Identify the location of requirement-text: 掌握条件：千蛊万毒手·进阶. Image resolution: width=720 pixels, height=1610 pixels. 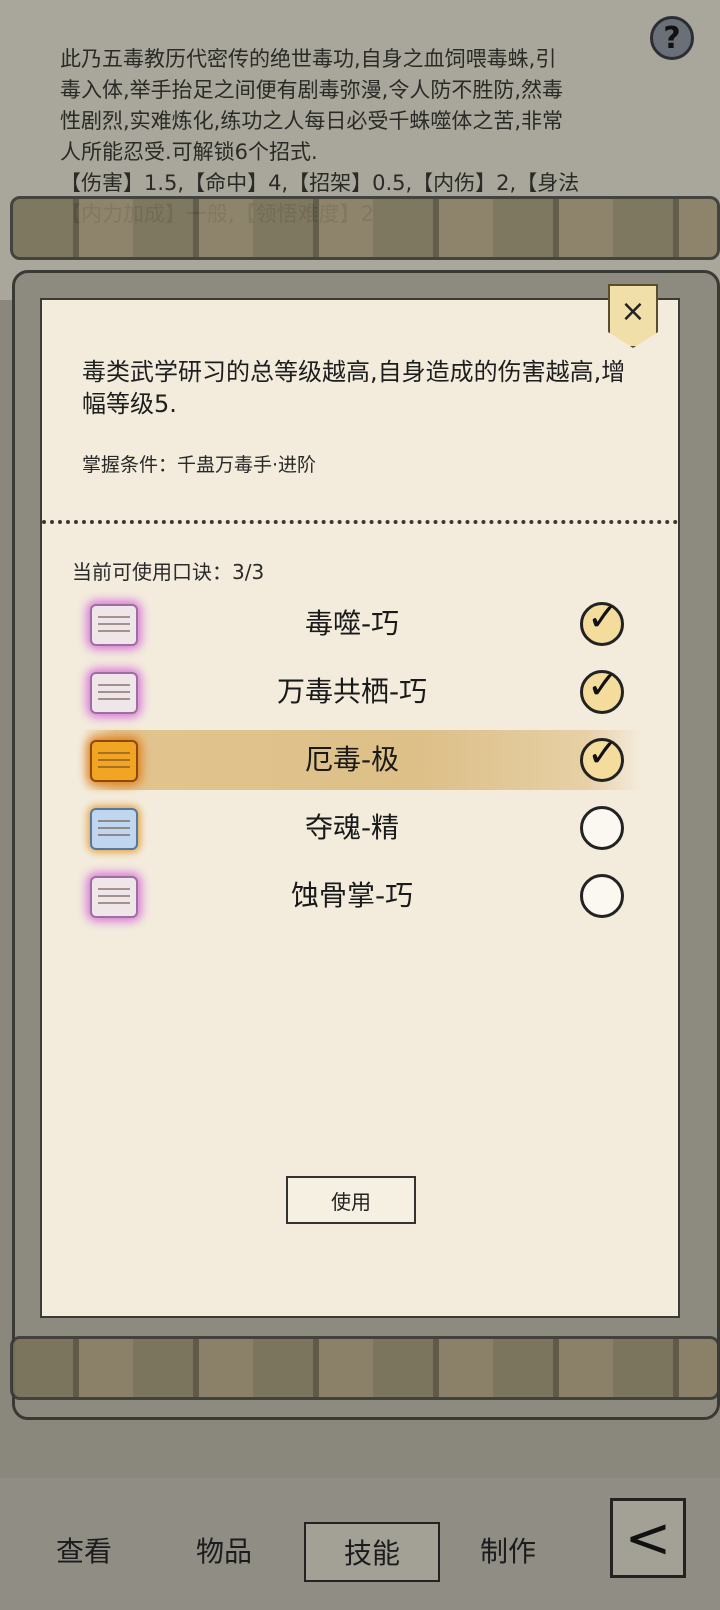
(199, 465).